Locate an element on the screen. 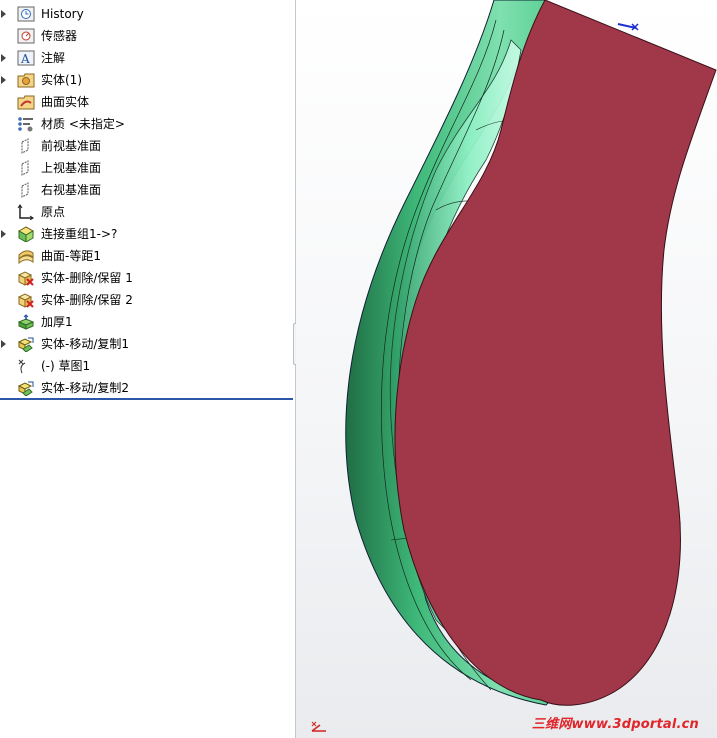 Image resolution: width=717 pixels, height=738 pixels. tree-item-annotations: A 注解 is located at coordinates (147, 58).